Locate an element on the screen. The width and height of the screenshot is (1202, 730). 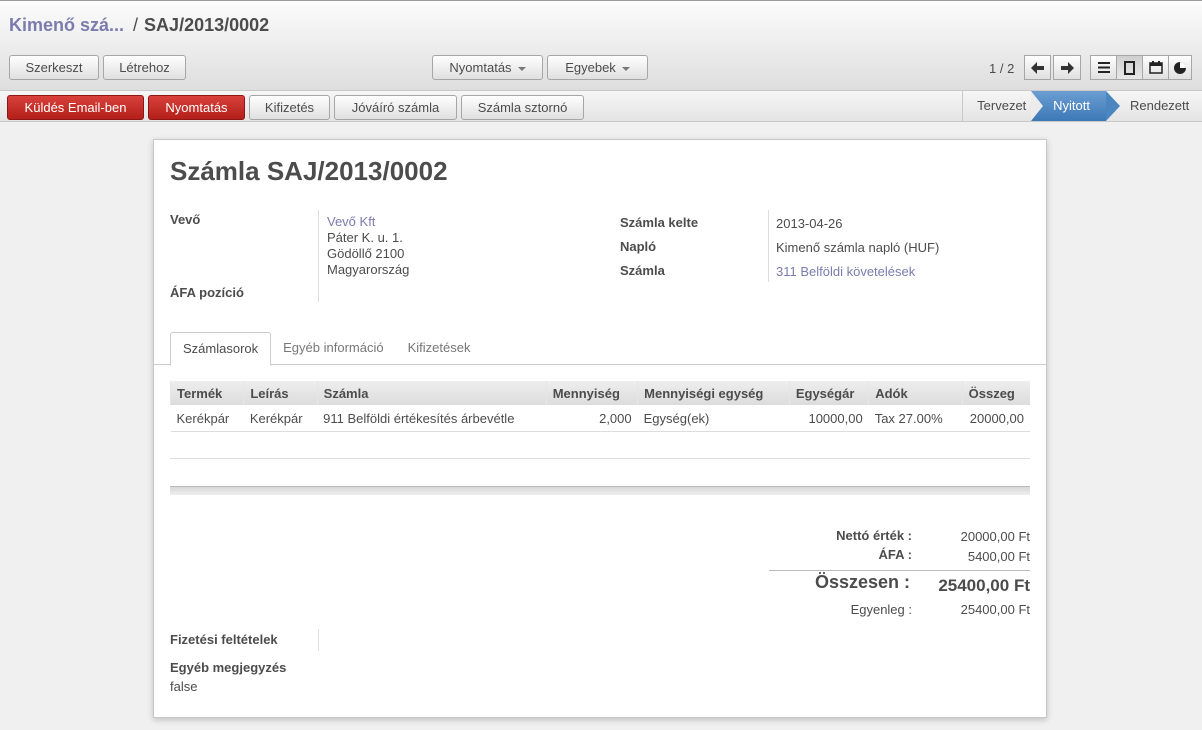
journal-value: Kimenő számla napló (HUF) is located at coordinates (858, 247).